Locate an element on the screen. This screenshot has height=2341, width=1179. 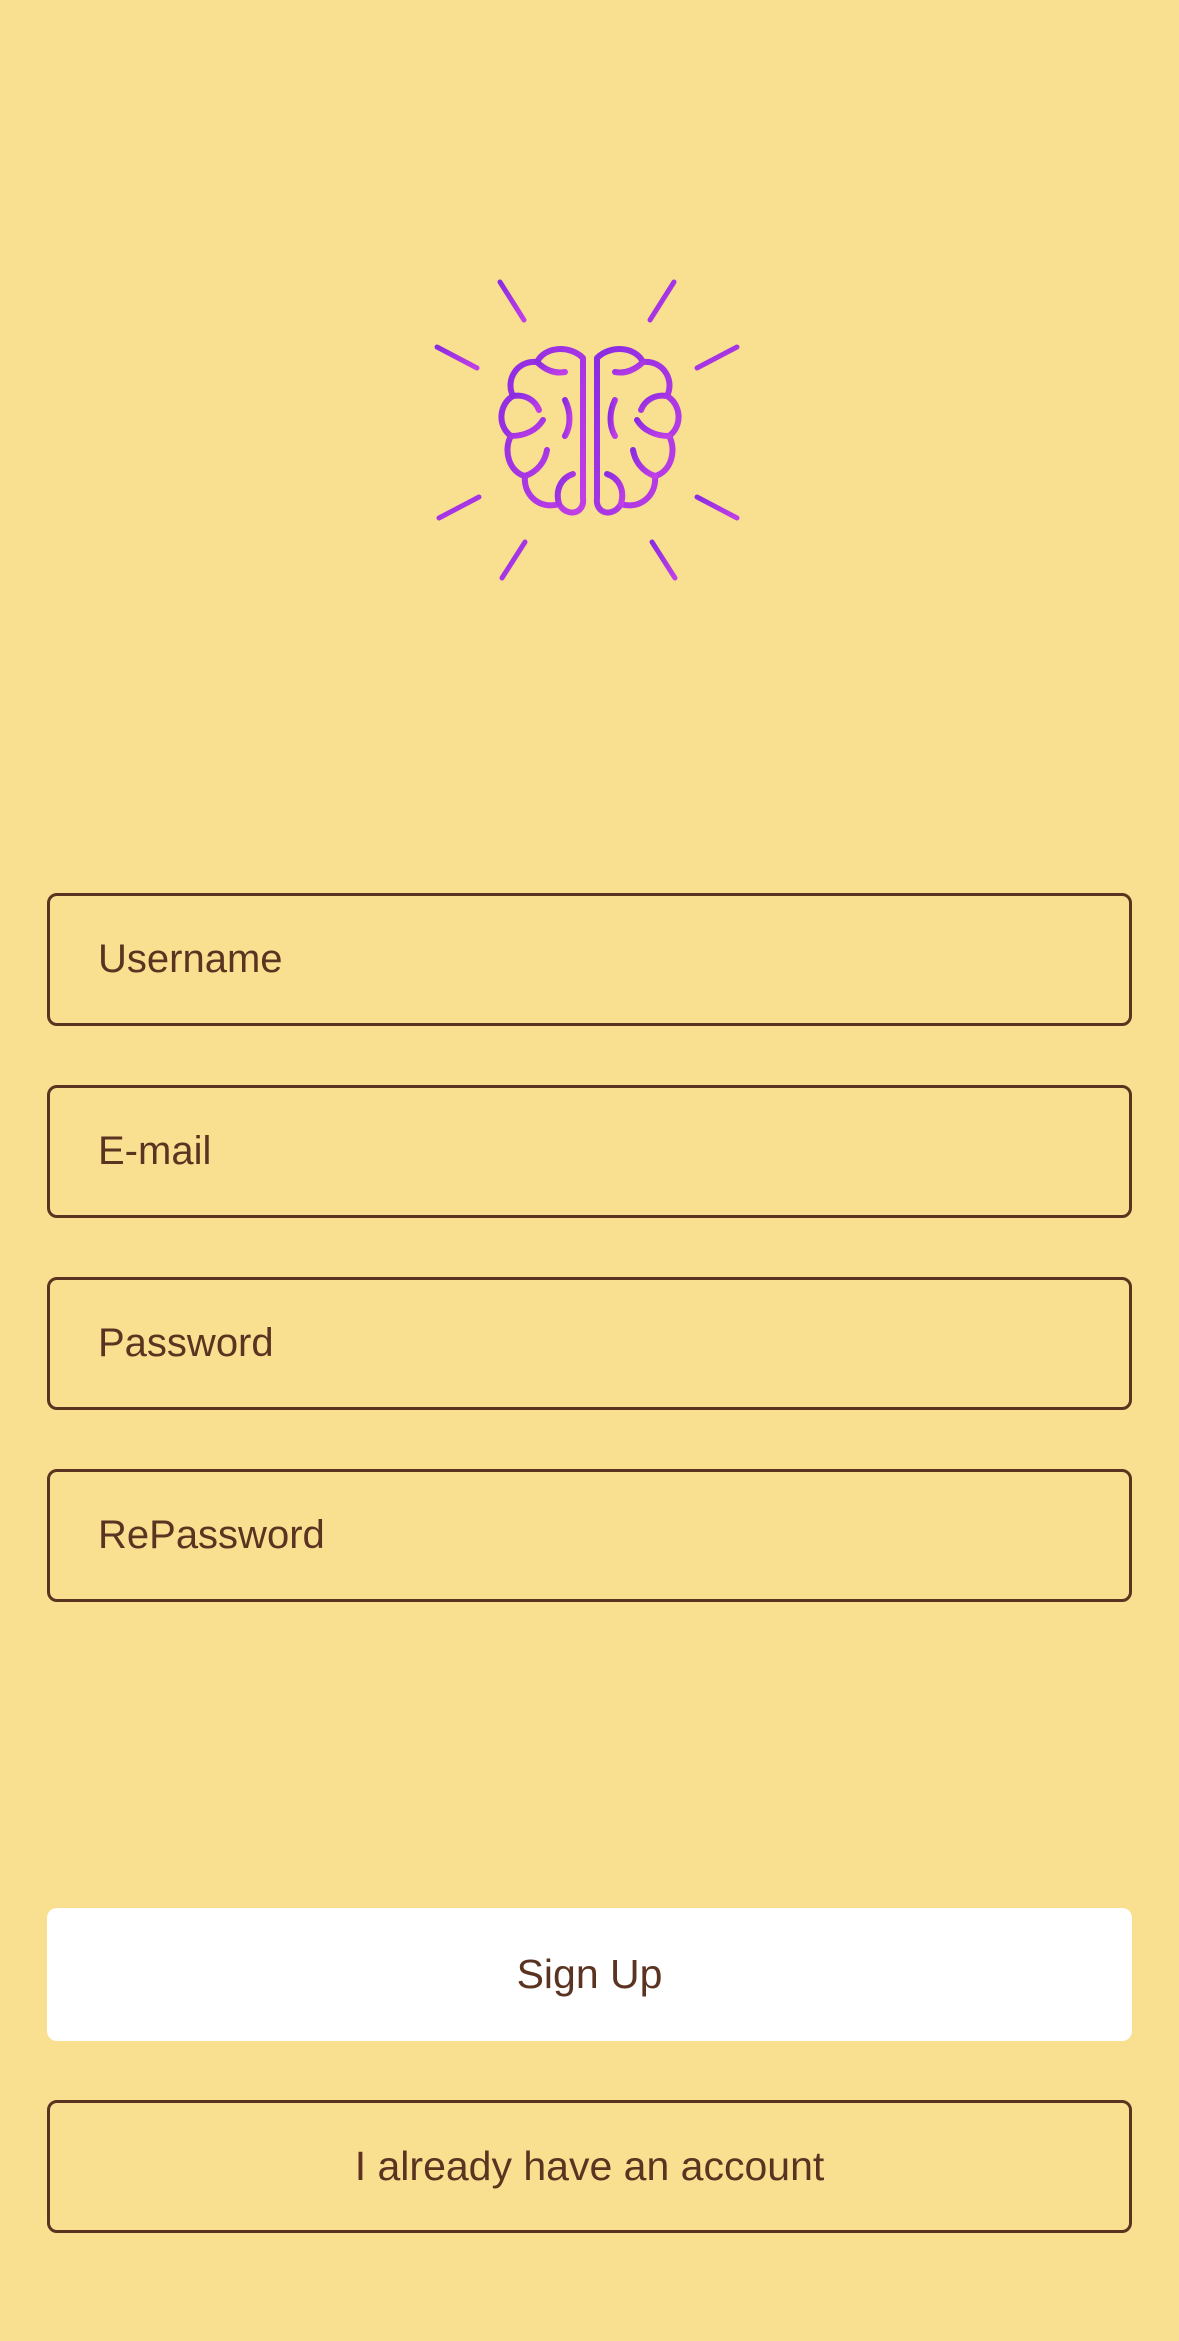
repassword-field is located at coordinates (589, 1535).